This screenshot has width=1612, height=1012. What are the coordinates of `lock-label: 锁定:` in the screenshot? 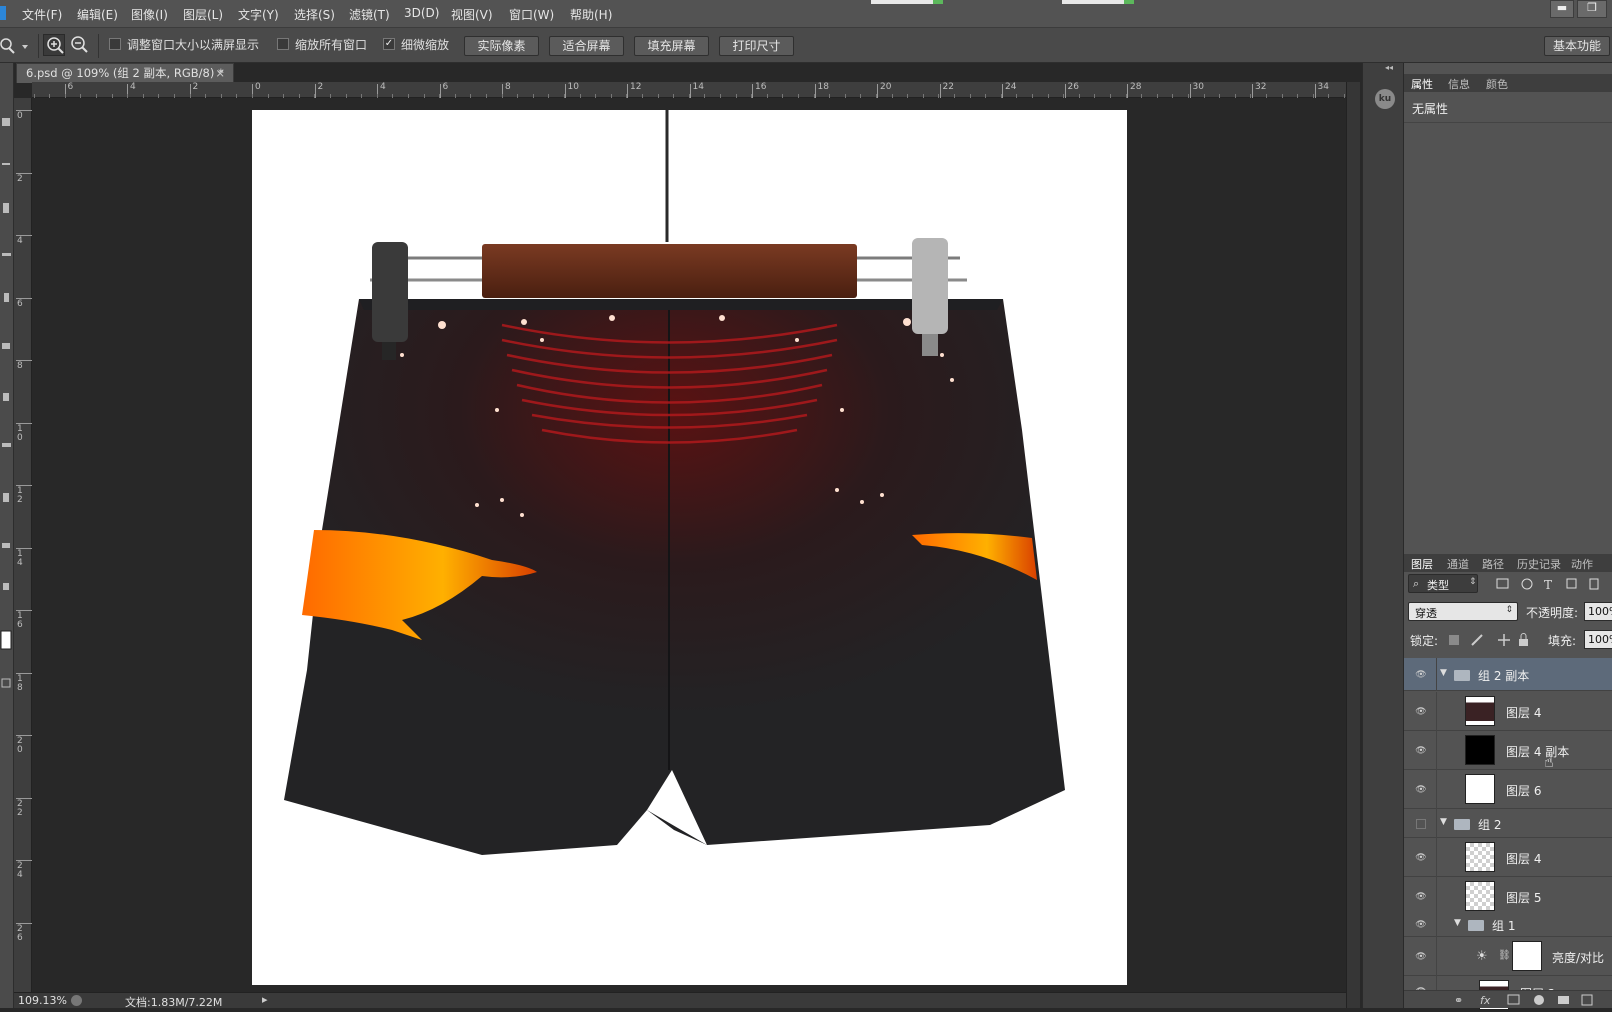 It's located at (1424, 641).